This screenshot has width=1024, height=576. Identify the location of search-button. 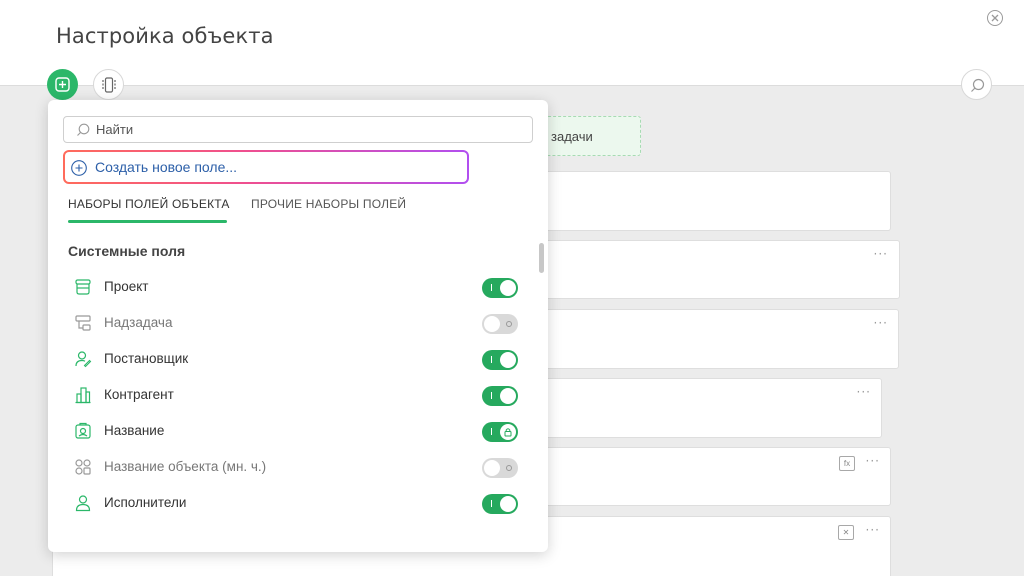
(976, 84).